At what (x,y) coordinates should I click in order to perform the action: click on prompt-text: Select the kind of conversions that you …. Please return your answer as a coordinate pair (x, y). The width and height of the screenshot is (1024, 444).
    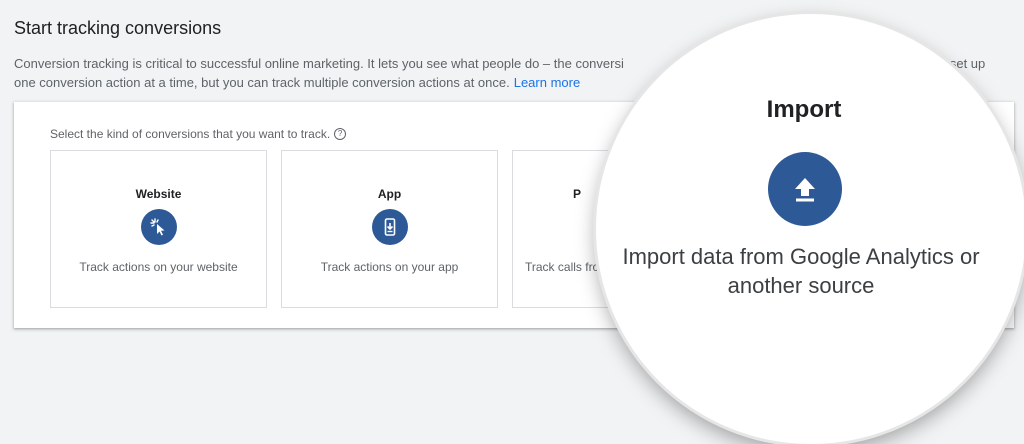
    Looking at the image, I should click on (190, 134).